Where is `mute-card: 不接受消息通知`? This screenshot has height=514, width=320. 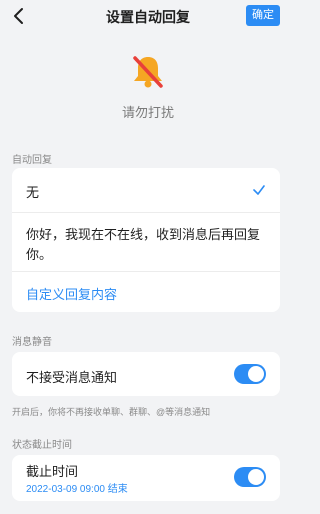 mute-card: 不接受消息通知 is located at coordinates (146, 374).